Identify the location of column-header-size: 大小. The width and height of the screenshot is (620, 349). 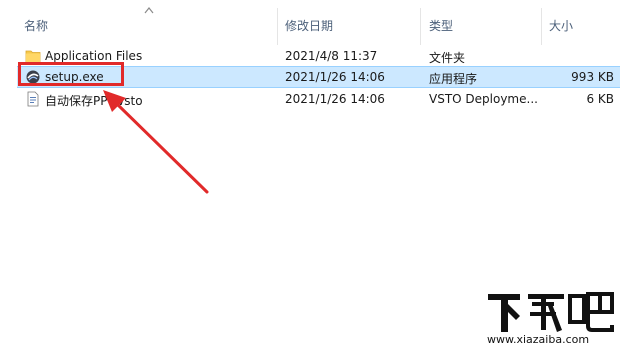
(561, 25).